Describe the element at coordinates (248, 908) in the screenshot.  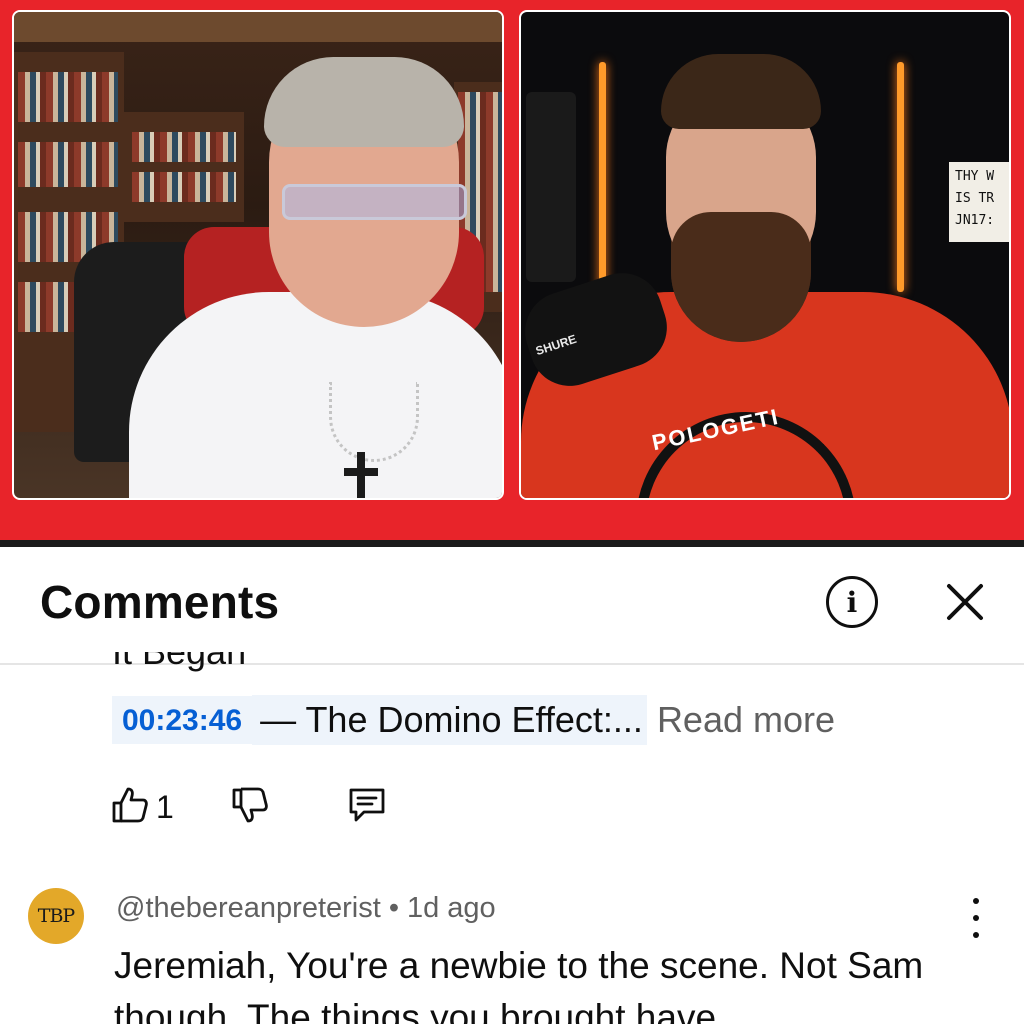
I see `author-handle: @thebereanpreterist` at that location.